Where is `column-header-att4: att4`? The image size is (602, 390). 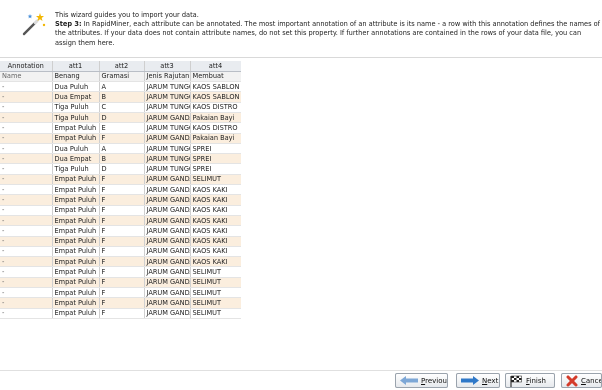 column-header-att4: att4 is located at coordinates (215, 66).